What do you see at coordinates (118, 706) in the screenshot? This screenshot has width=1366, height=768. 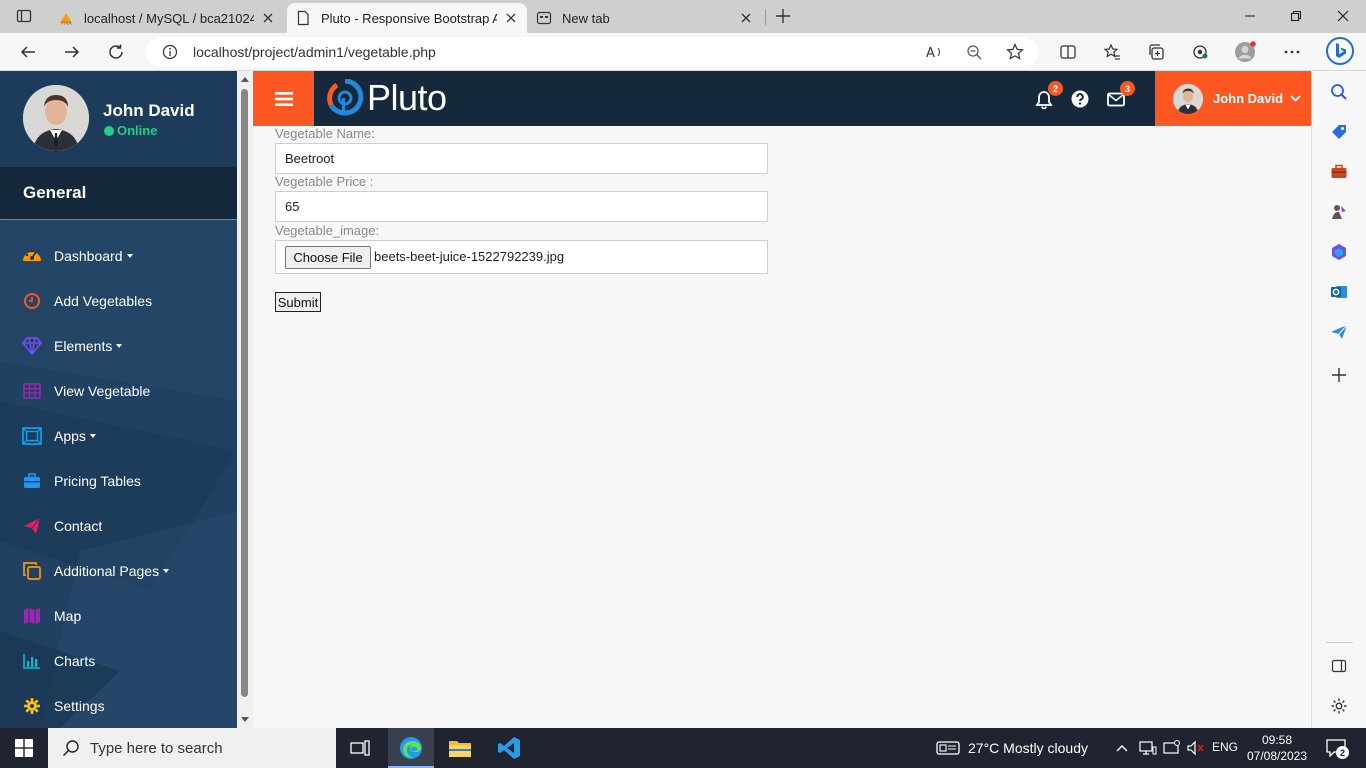 I see `sidebar-item-settings: Settings` at bounding box center [118, 706].